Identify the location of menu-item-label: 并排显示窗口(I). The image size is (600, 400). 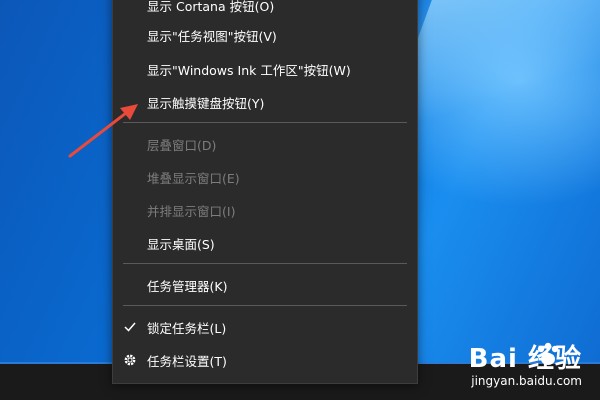
(191, 211).